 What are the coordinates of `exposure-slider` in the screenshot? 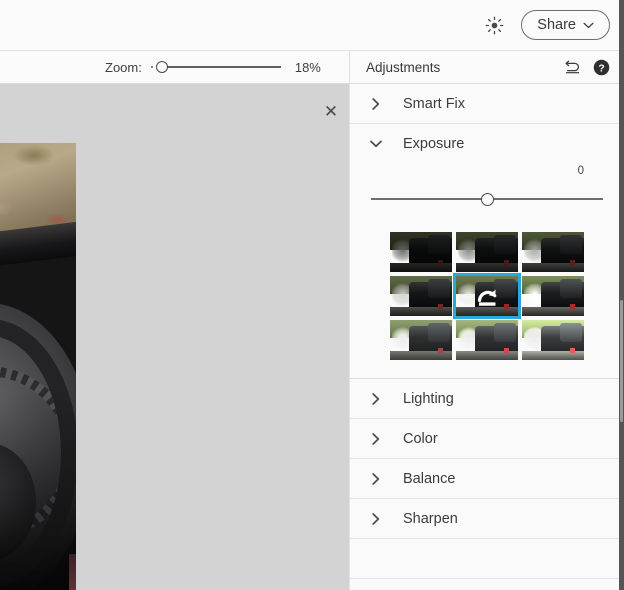 It's located at (487, 199).